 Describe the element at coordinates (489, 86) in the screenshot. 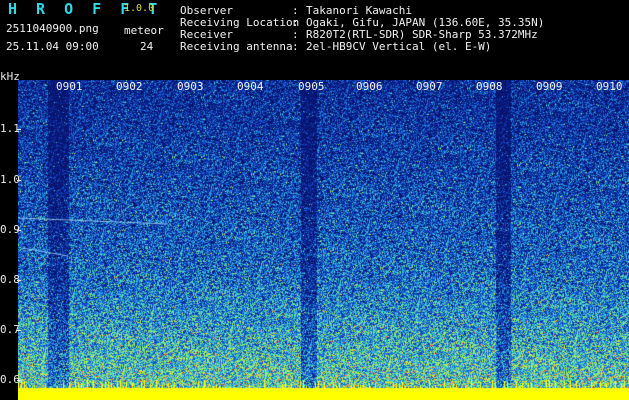

I see `x-tick-label: 0908` at that location.